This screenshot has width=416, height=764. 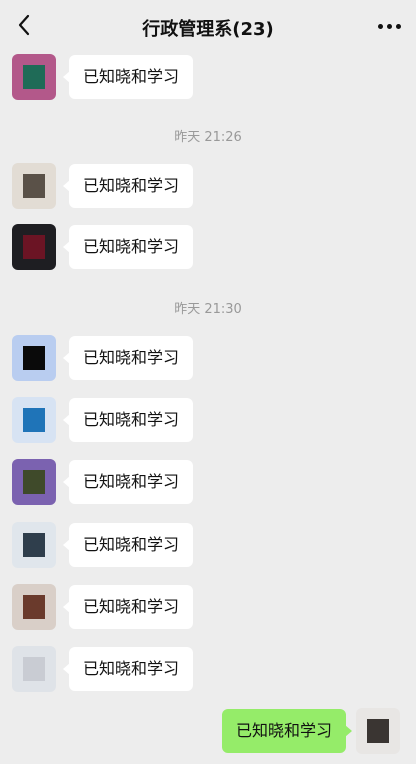 I want to click on chat-title: 行政管理系(23), so click(x=208, y=29).